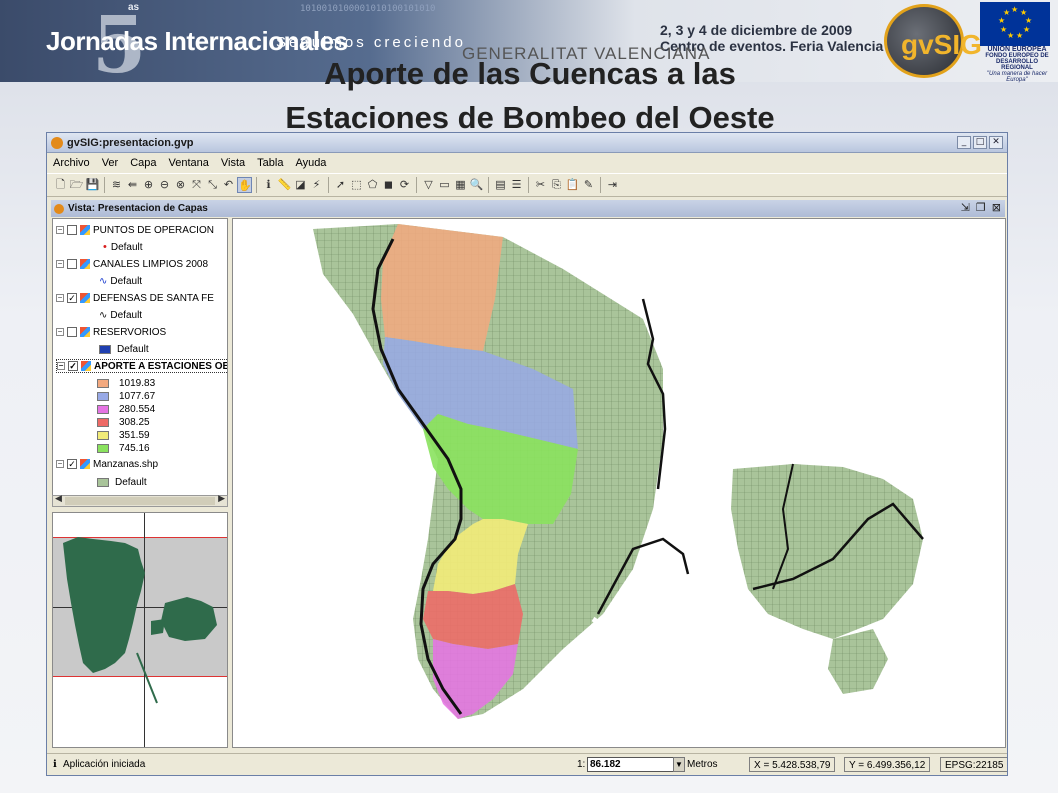 The width and height of the screenshot is (1058, 793). What do you see at coordinates (270, 163) in the screenshot?
I see `menu-tabla: Tabla` at bounding box center [270, 163].